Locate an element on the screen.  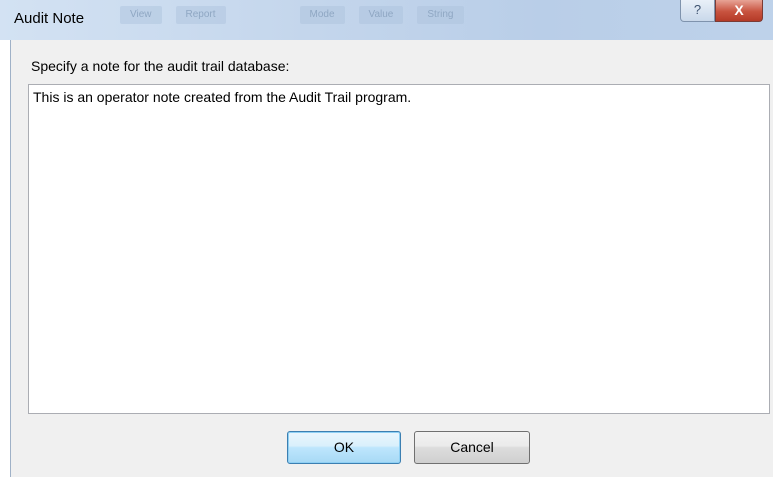
close-icon: X is located at coordinates (739, 10).